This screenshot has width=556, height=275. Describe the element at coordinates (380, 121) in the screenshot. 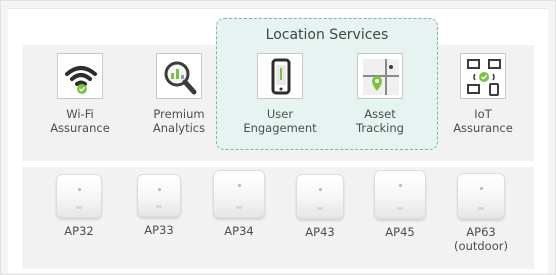

I see `feature-label: Asset Tracking` at that location.